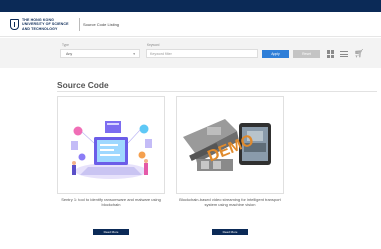  Describe the element at coordinates (344, 54) in the screenshot. I see `list-view-icon` at that location.